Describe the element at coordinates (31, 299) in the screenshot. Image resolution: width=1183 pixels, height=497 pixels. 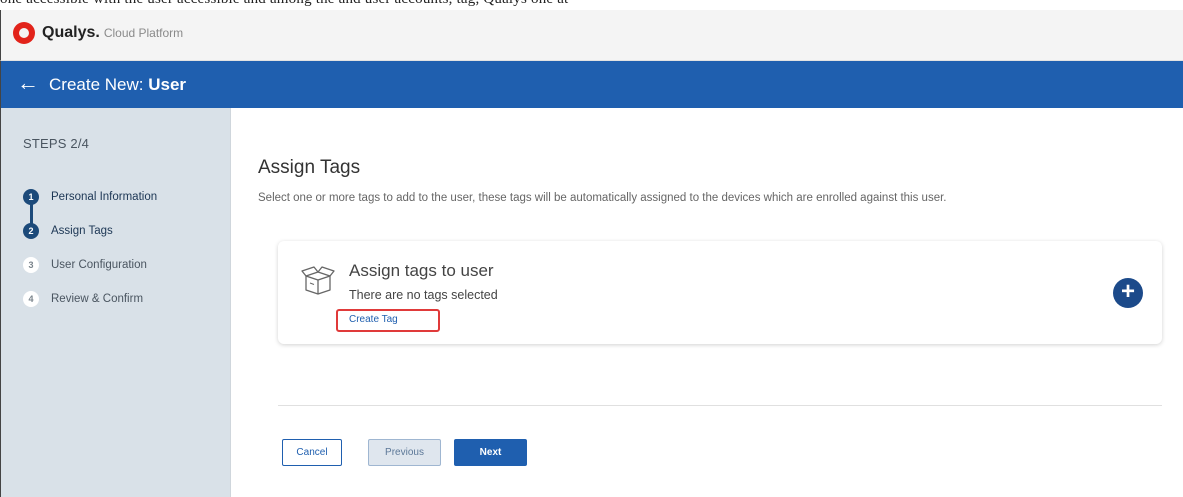
I see `step-number: 4` at that location.